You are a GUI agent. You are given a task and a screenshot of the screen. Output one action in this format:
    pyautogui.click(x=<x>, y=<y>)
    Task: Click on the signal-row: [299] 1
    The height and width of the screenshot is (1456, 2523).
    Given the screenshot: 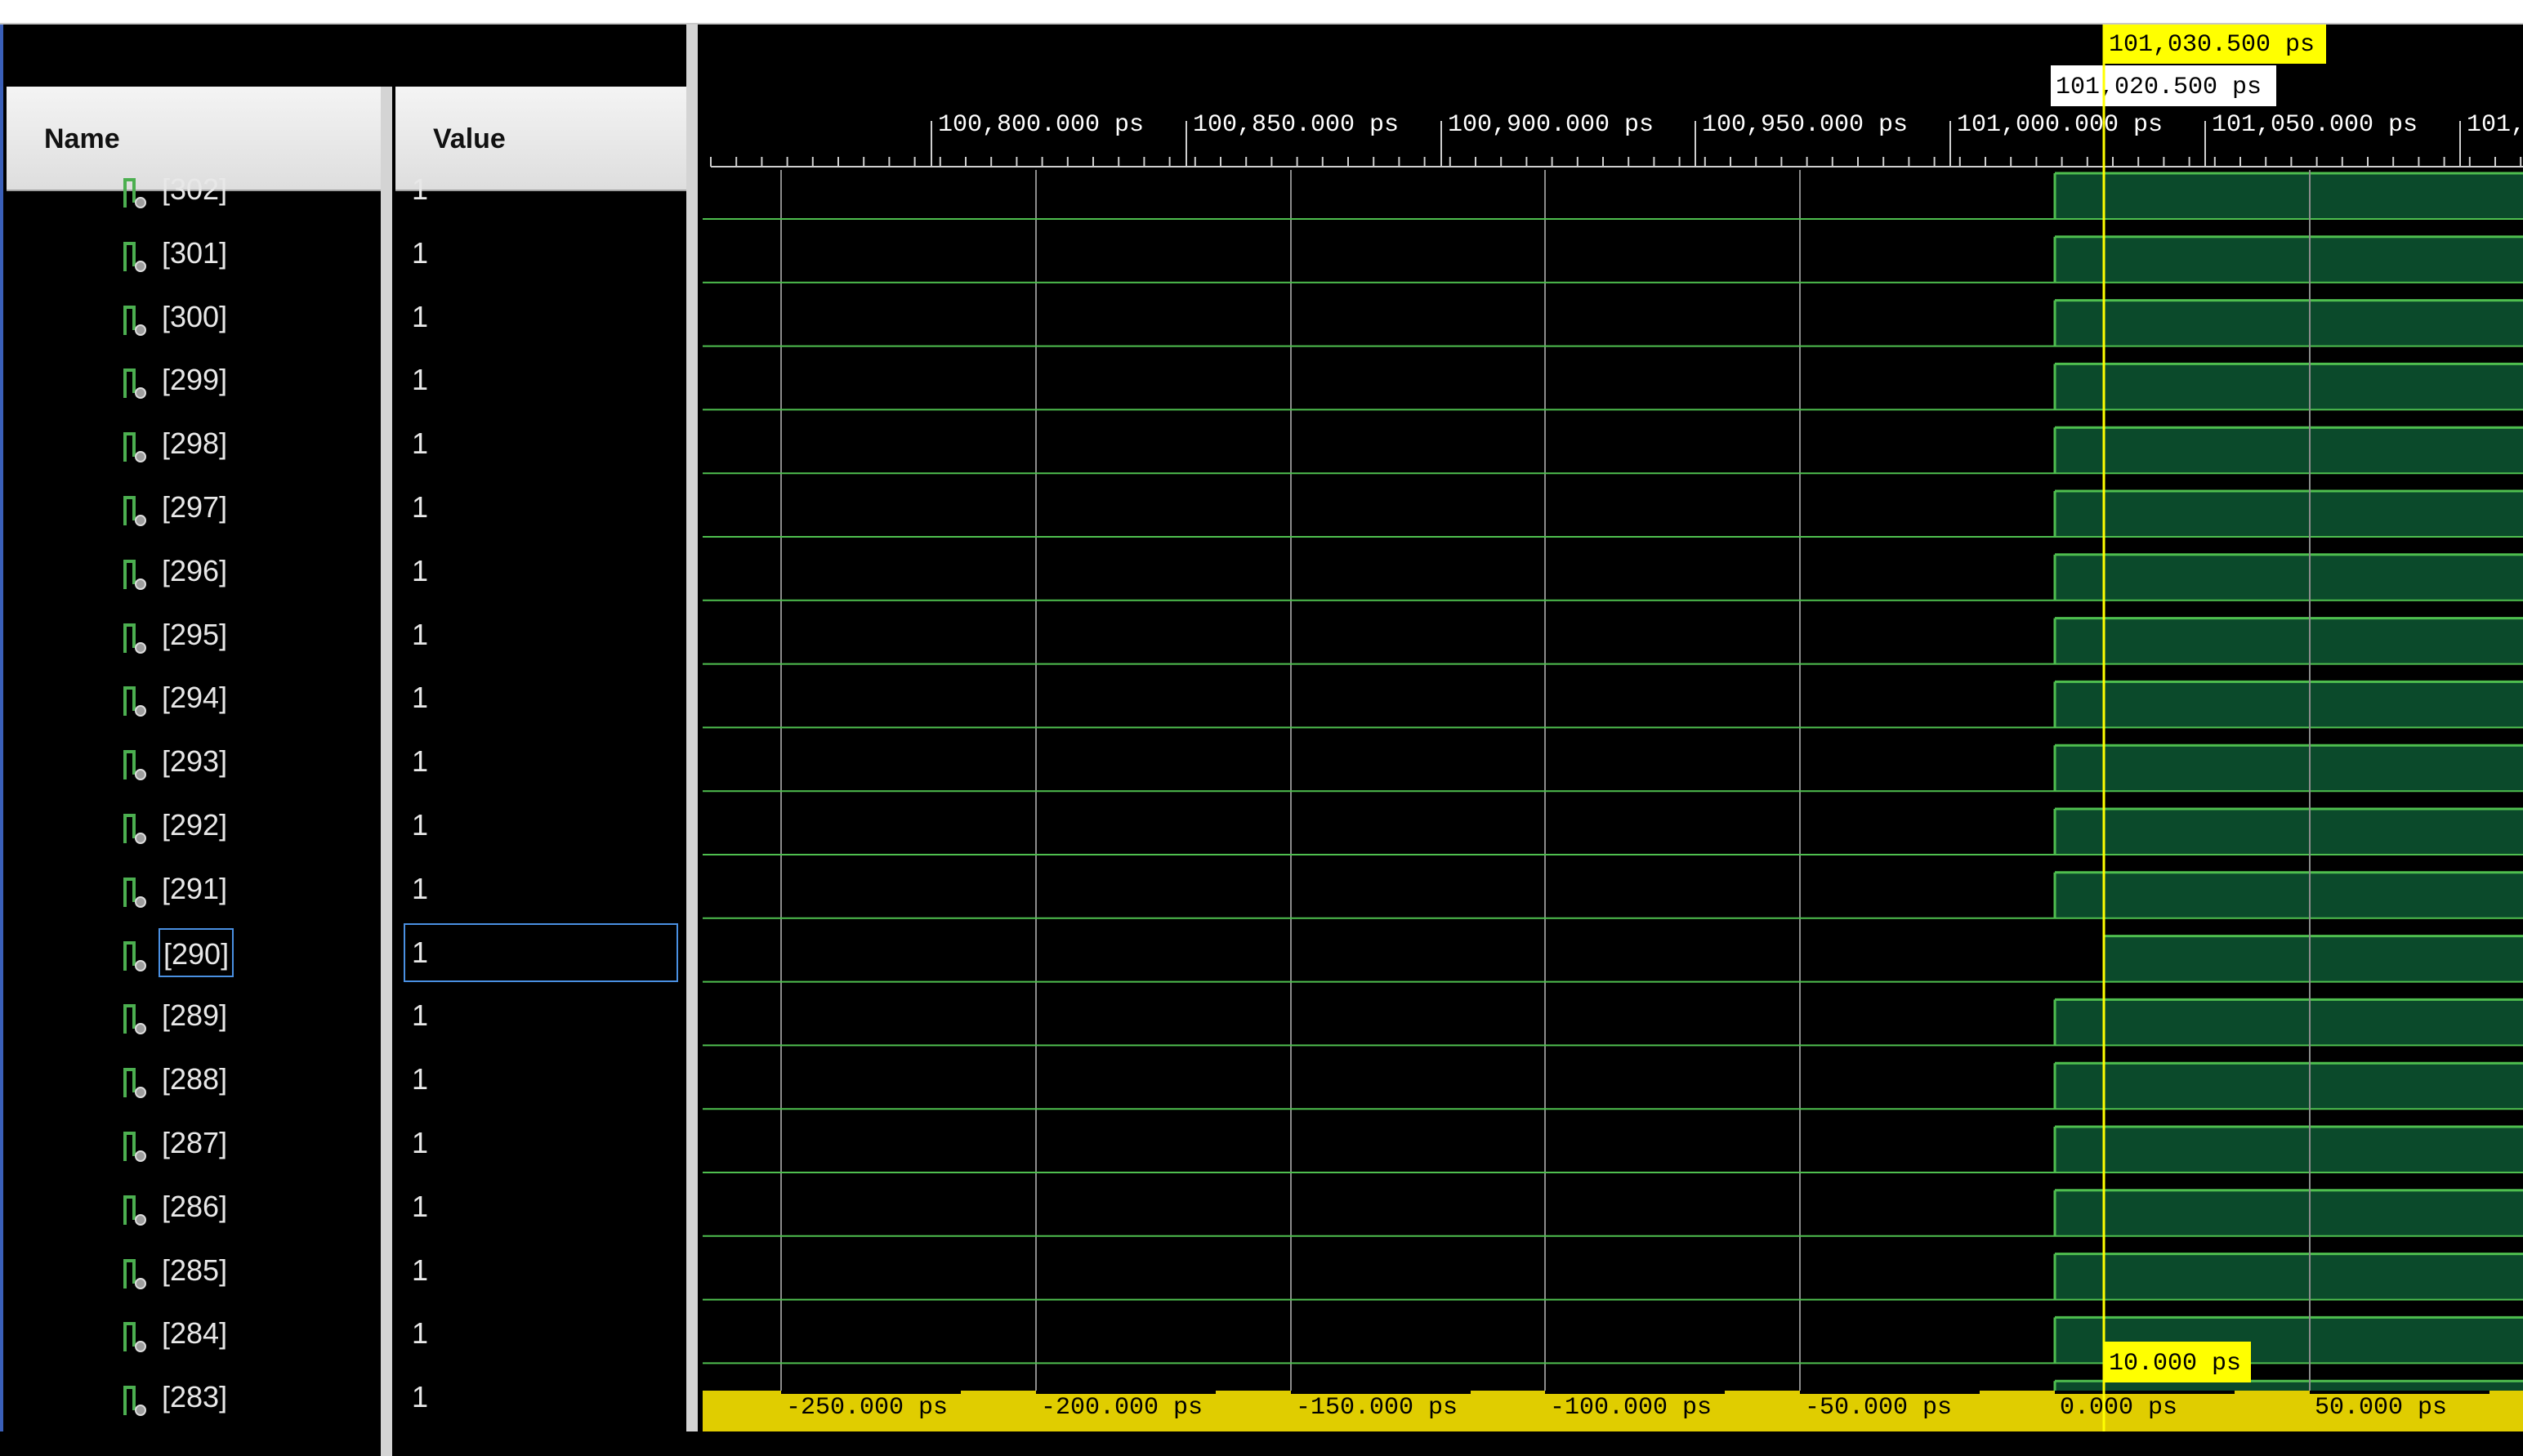 What is the action you would take?
    pyautogui.click(x=346, y=387)
    